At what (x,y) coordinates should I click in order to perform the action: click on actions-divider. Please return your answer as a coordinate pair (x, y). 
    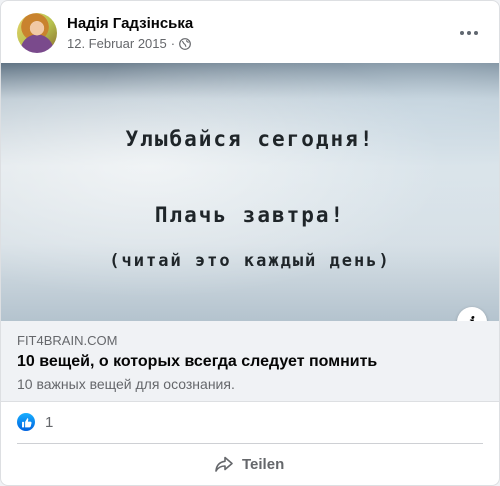
    Looking at the image, I should click on (250, 443).